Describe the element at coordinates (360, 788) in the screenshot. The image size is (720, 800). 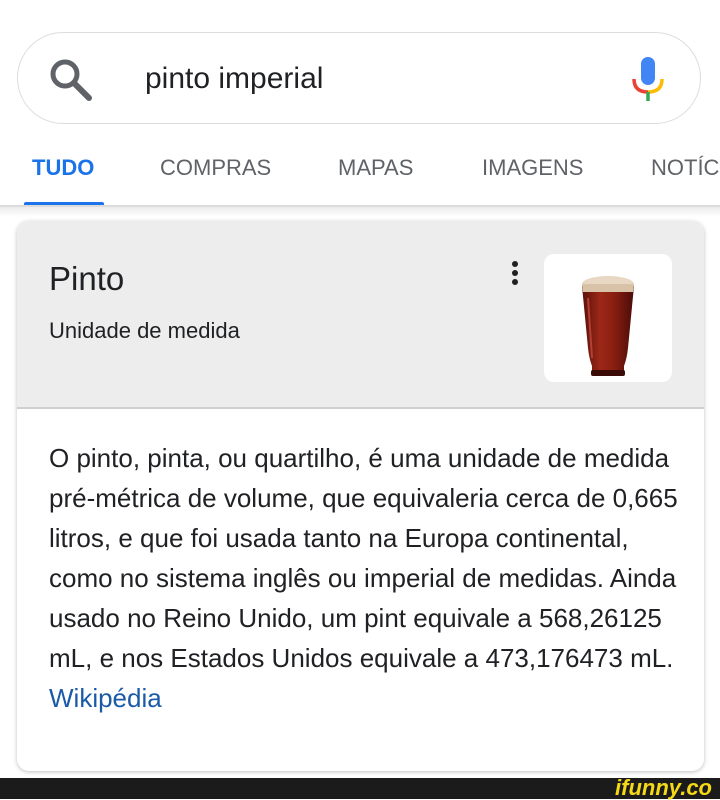
I see `watermark-bar` at that location.